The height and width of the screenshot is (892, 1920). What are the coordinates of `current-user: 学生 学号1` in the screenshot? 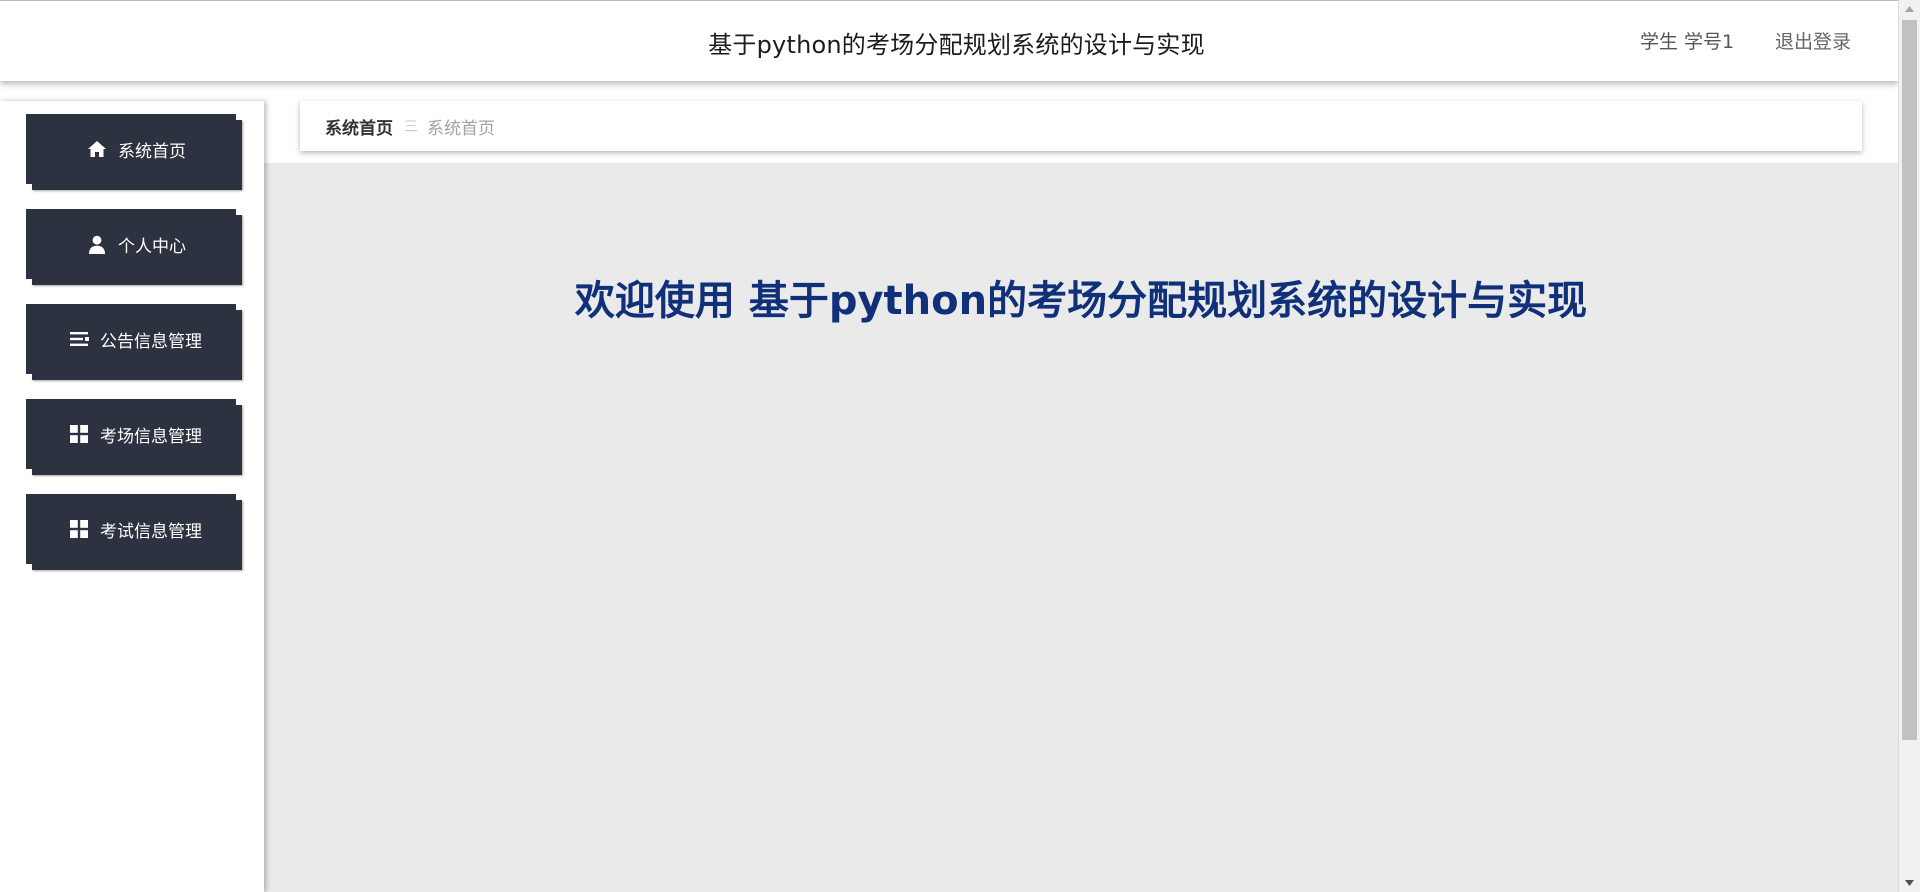 It's located at (1687, 42).